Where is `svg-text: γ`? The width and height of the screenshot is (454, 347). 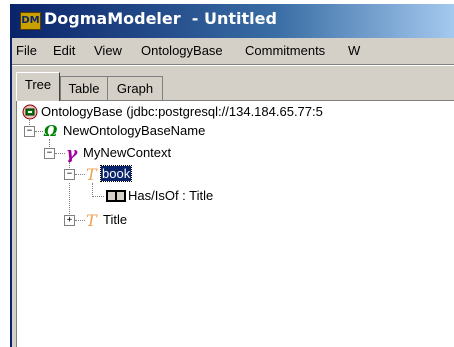 svg-text: γ is located at coordinates (72, 153).